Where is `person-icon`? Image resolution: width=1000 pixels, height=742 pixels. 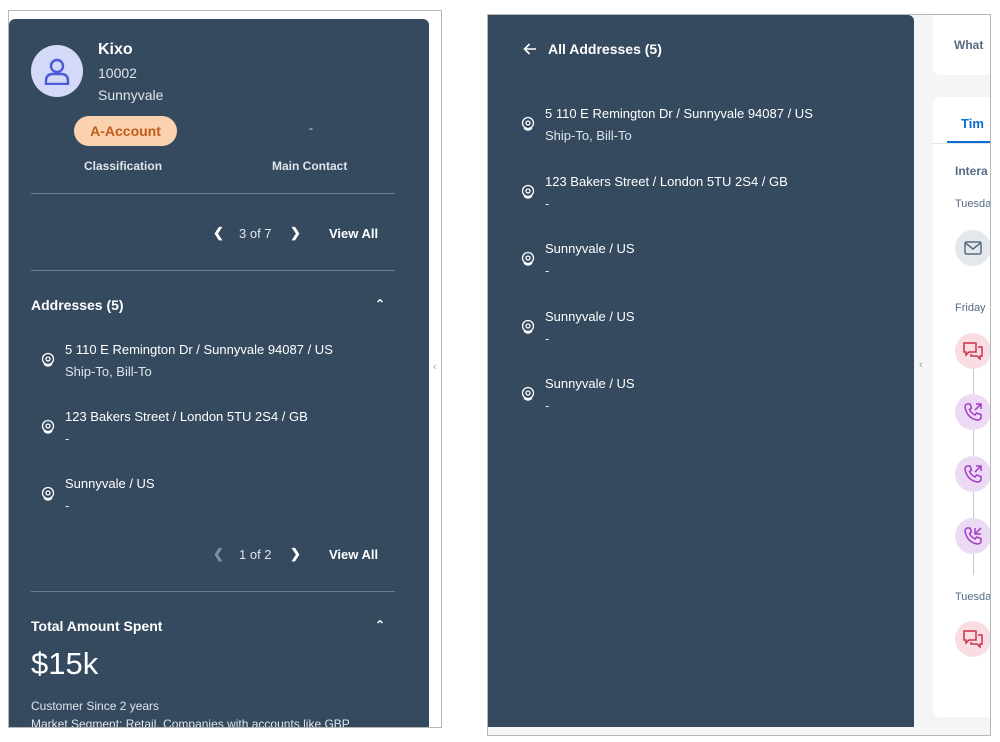 person-icon is located at coordinates (57, 71).